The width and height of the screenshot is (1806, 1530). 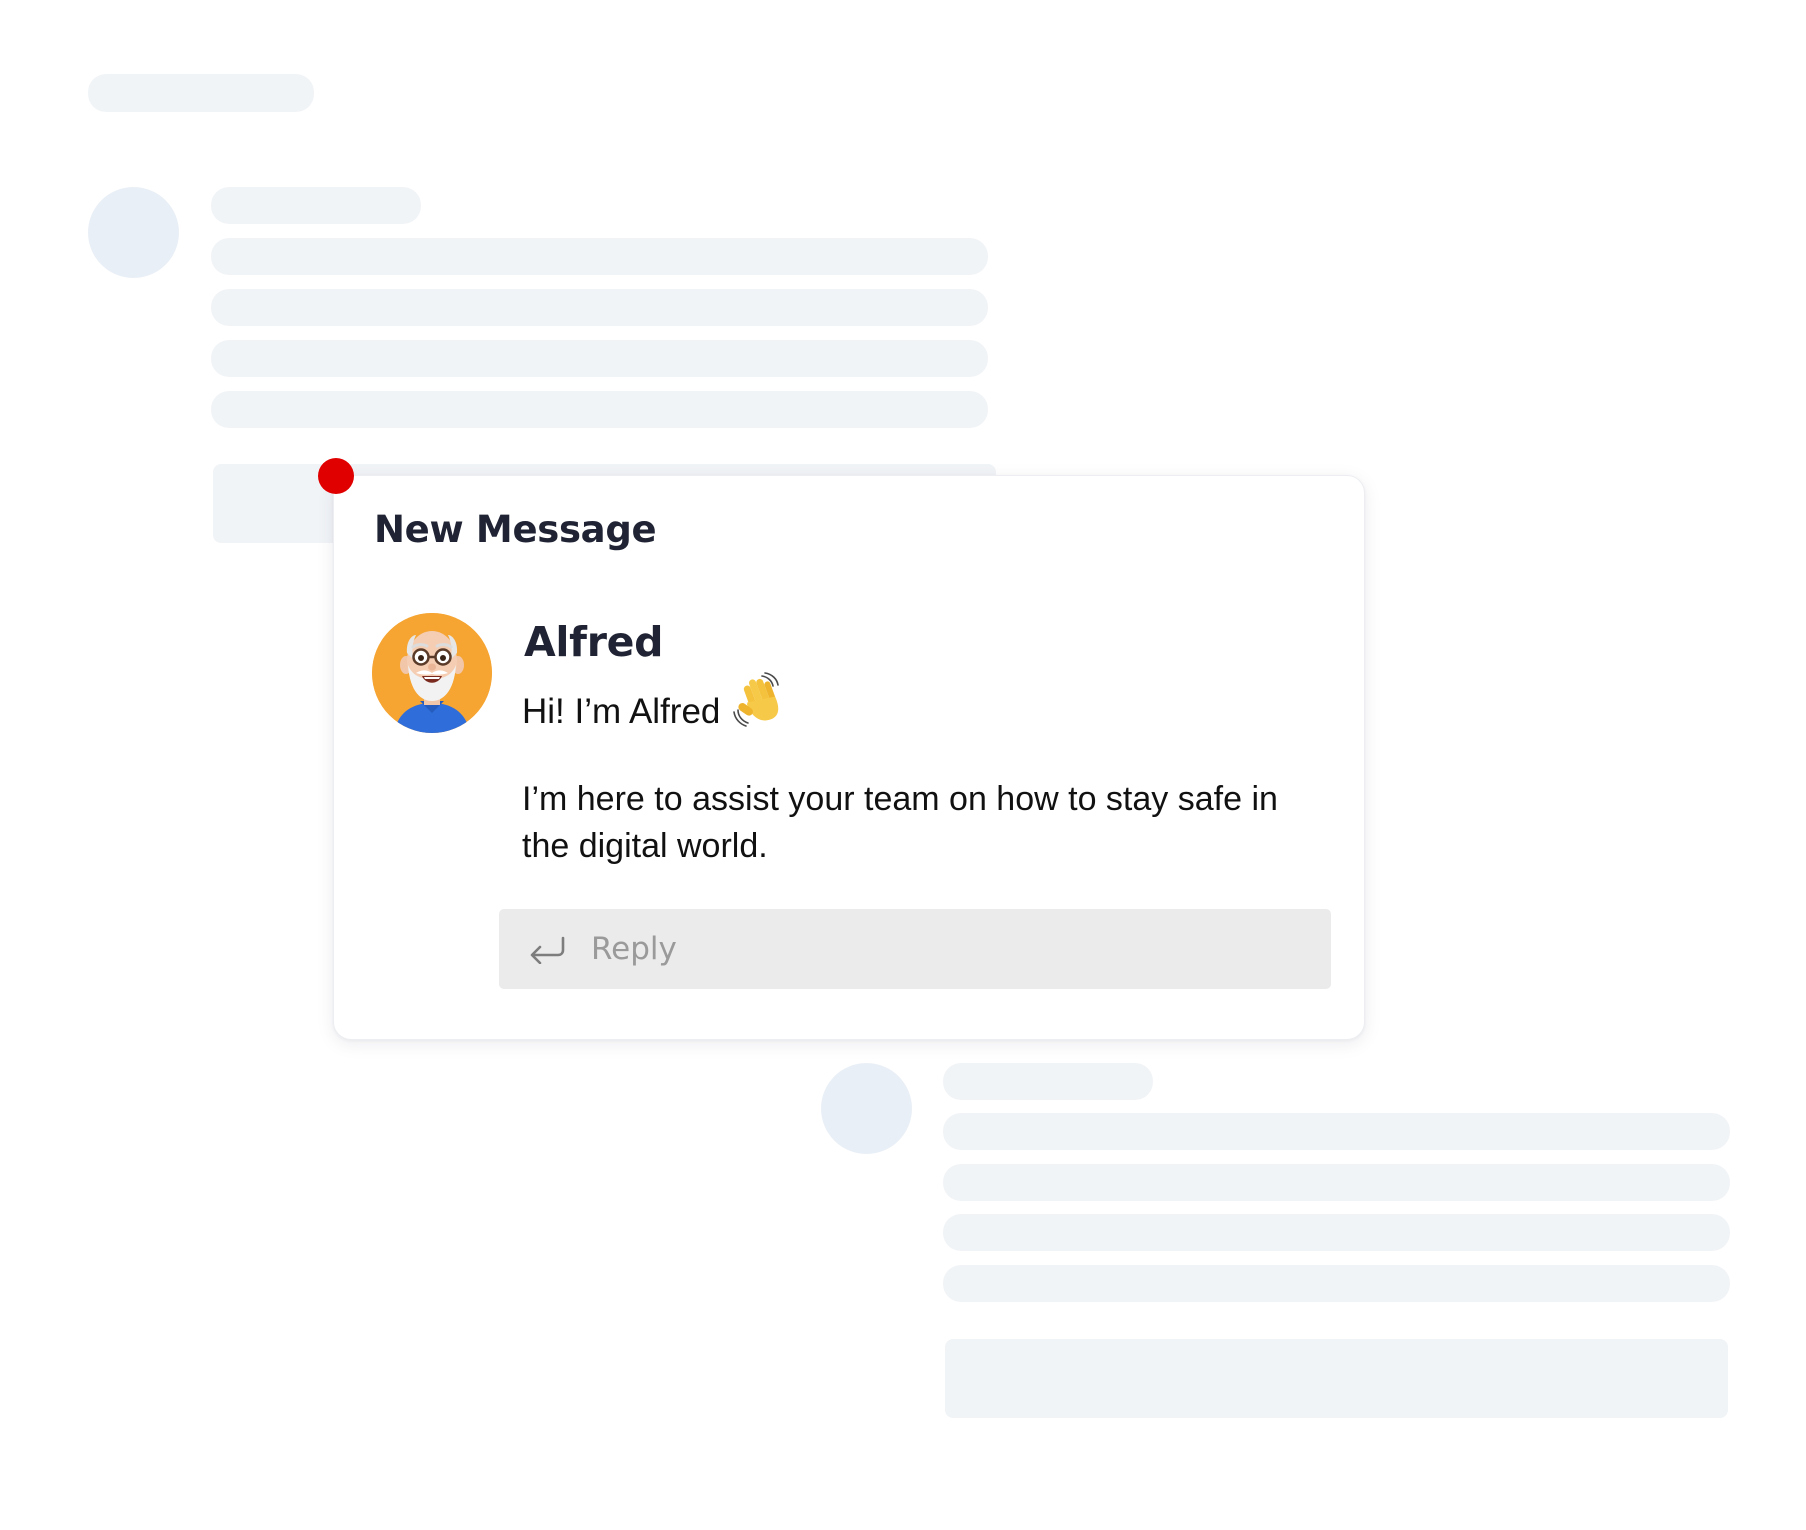 I want to click on reply-input: Reply, so click(x=915, y=949).